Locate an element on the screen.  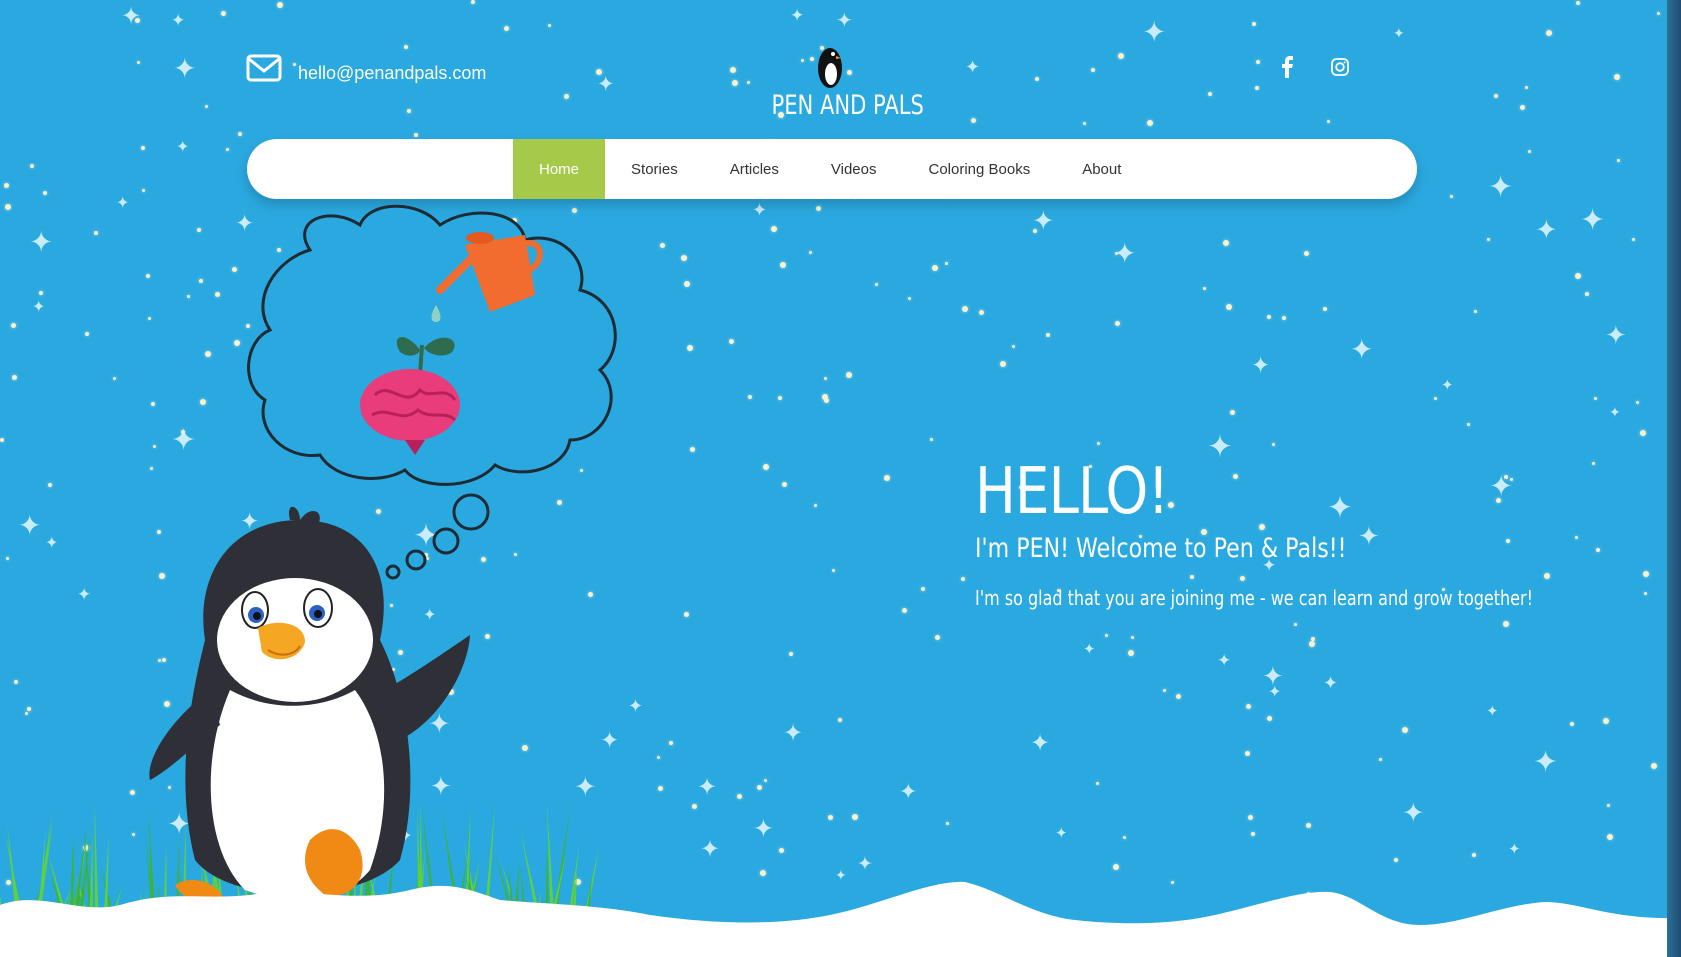
hero-title: HELLO! is located at coordinates (1072, 492).